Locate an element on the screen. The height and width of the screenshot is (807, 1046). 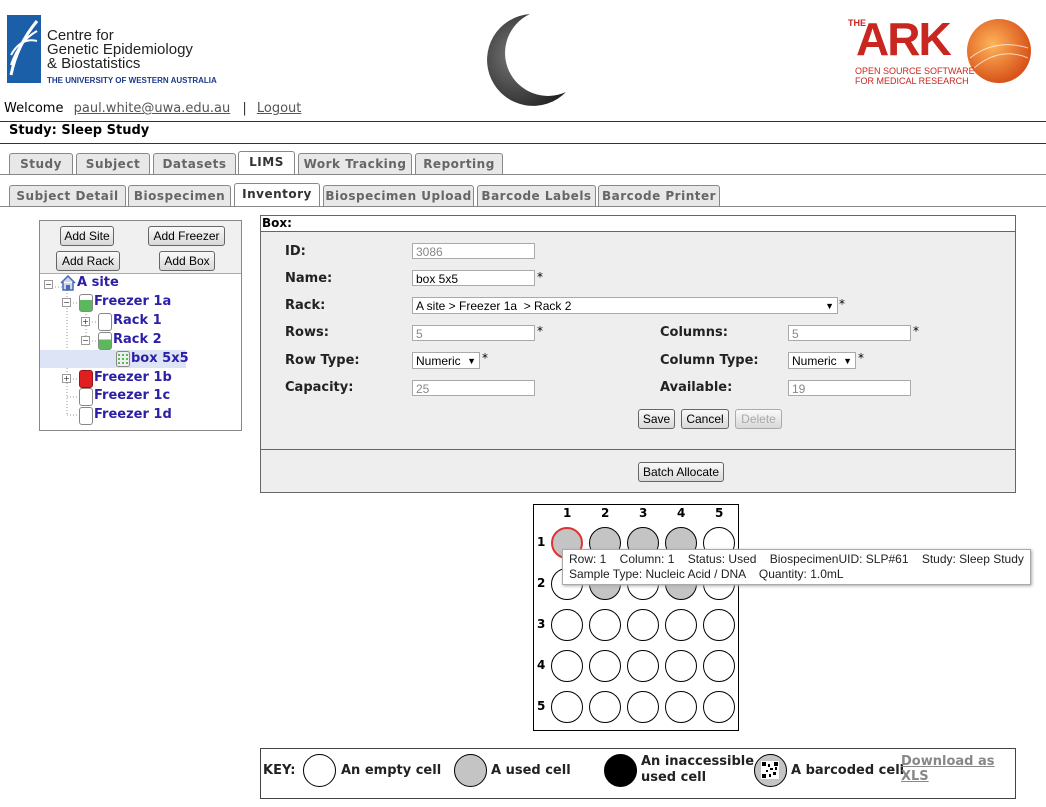
grid-row-label: 2 is located at coordinates (541, 583).